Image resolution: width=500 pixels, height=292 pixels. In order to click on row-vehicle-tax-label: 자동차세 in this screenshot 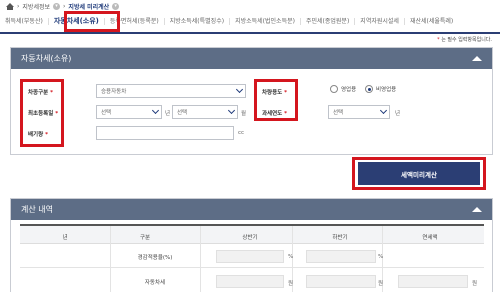, I will do `click(155, 283)`.